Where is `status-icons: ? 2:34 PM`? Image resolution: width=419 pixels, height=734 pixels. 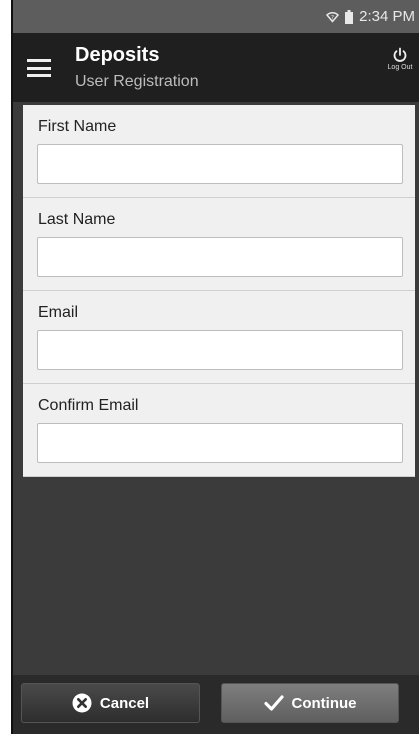 status-icons: ? 2:34 PM is located at coordinates (370, 16).